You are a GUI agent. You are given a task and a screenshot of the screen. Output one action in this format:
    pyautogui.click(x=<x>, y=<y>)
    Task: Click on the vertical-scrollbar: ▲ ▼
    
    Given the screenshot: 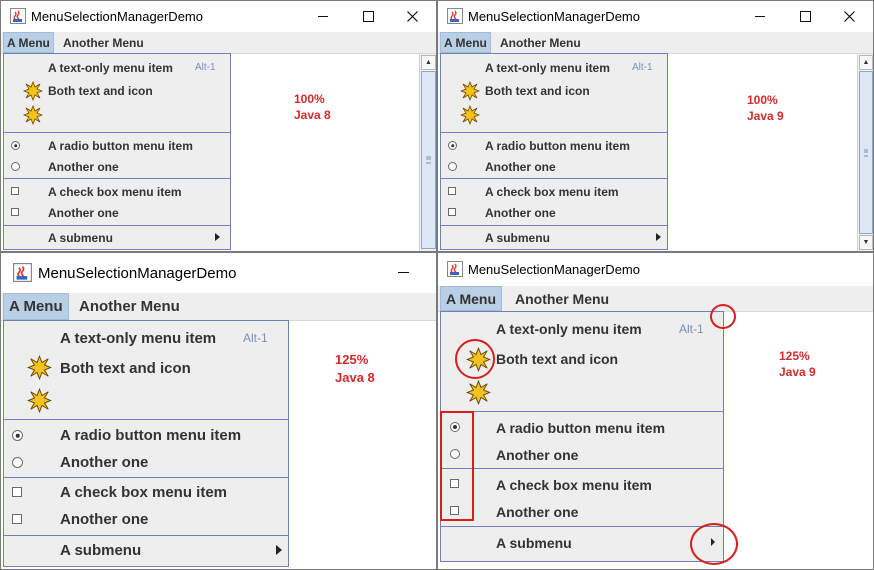 What is the action you would take?
    pyautogui.click(x=865, y=152)
    